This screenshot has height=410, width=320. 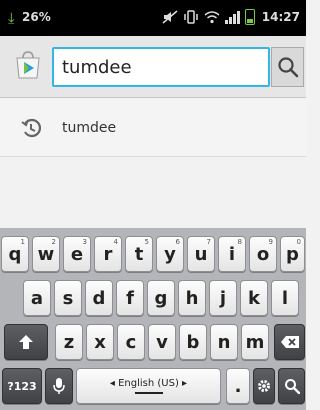 I want to click on key-d: d, so click(x=99, y=298).